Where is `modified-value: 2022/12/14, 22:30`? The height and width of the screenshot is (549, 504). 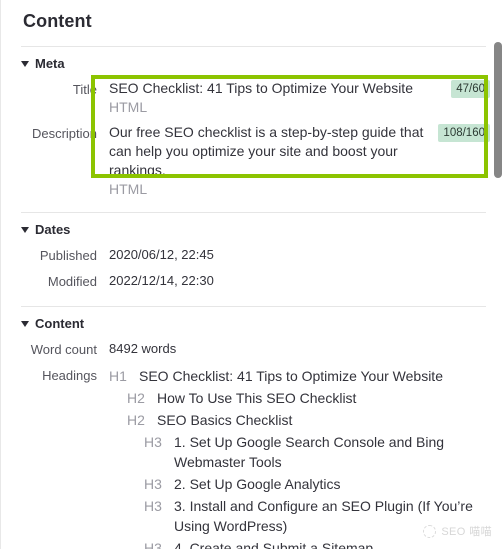 modified-value: 2022/12/14, 22:30 is located at coordinates (161, 280).